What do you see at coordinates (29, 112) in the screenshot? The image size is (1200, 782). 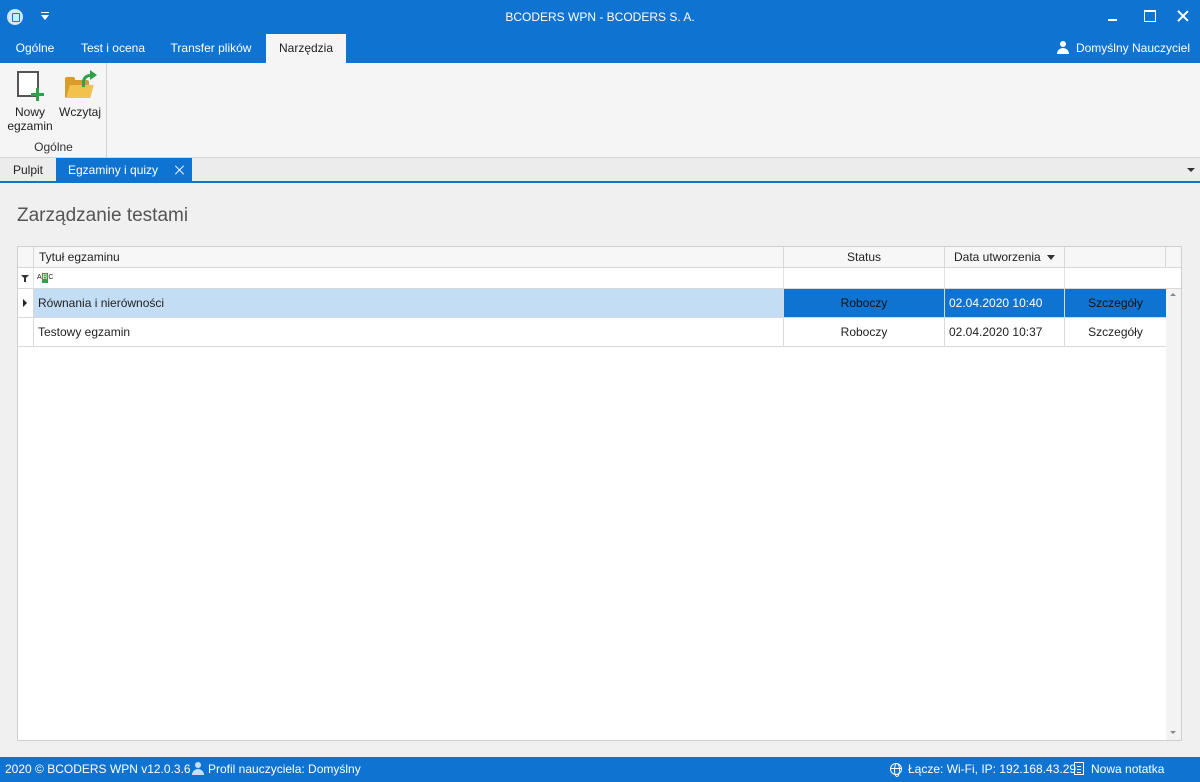 I see `new-exam-label-line1: Nowy` at bounding box center [29, 112].